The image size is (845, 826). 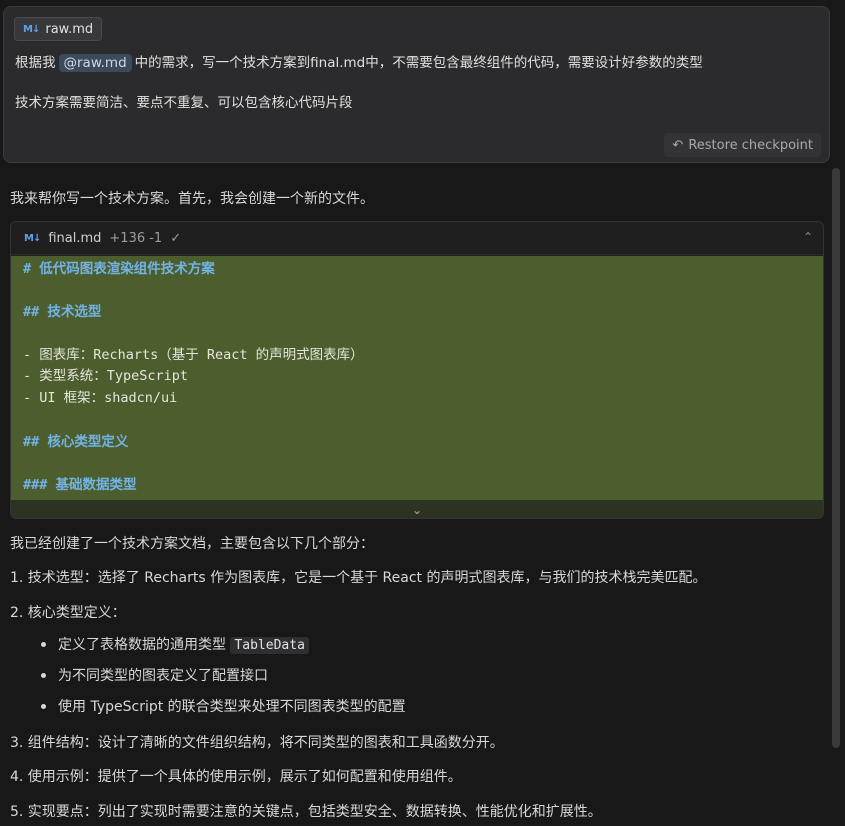 I want to click on check-icon: ✓, so click(x=176, y=238).